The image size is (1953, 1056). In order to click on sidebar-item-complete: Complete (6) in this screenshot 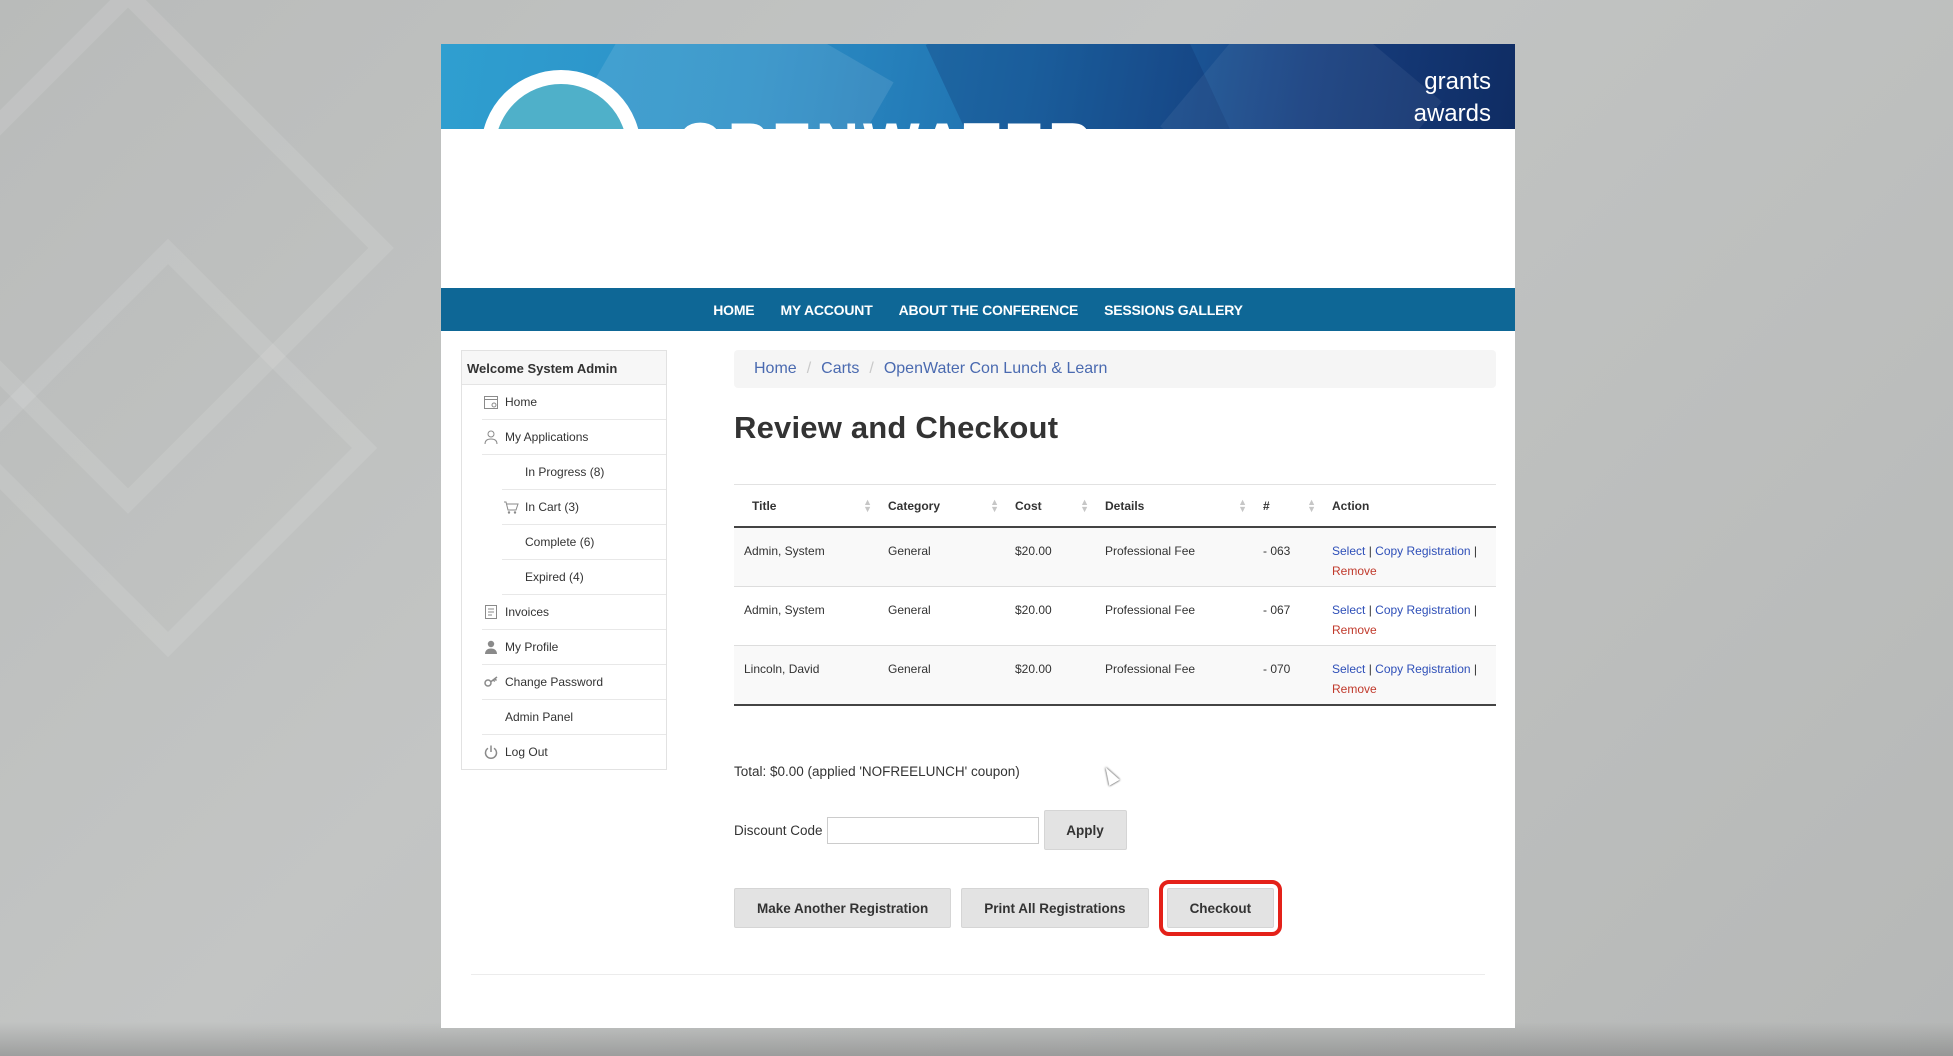, I will do `click(584, 542)`.